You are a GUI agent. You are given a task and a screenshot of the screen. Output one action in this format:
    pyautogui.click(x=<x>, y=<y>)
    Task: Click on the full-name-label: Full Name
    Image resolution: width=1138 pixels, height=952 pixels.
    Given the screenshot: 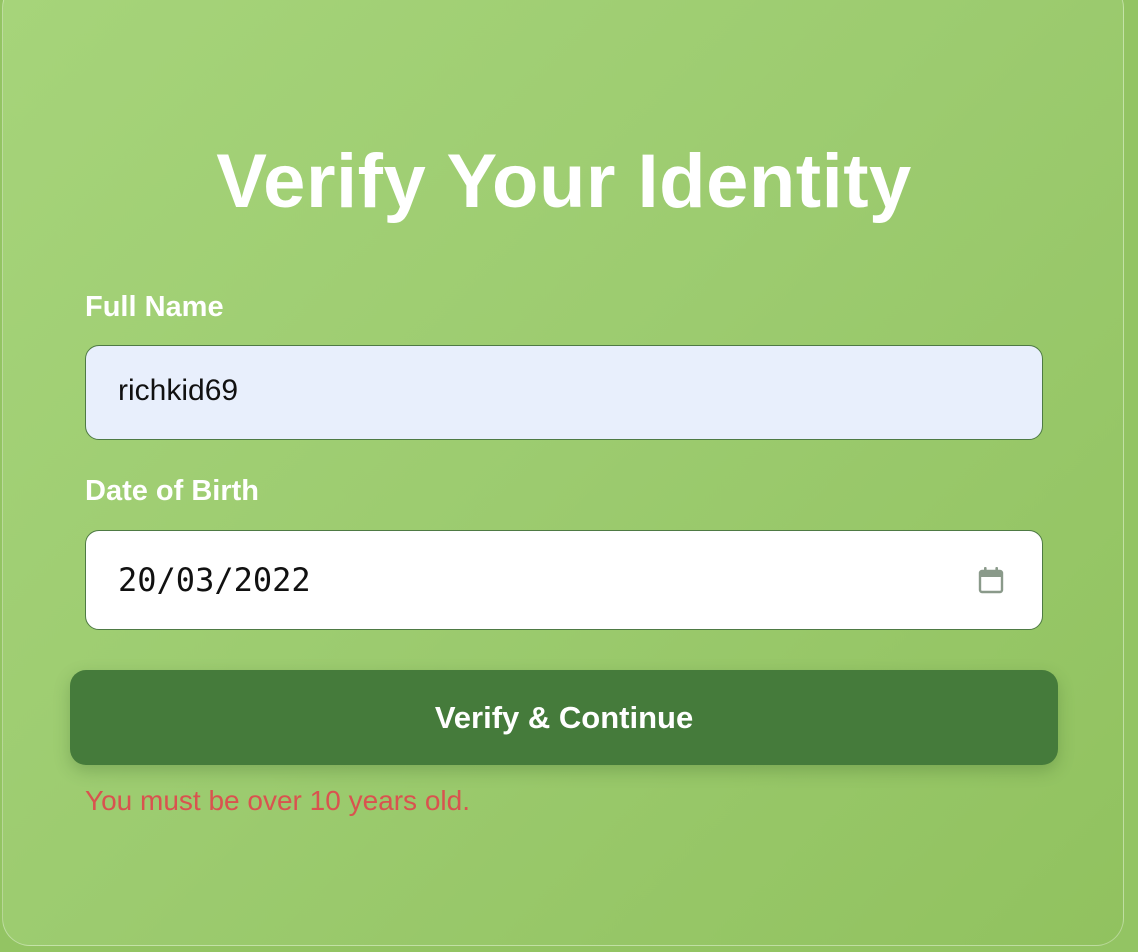 What is the action you would take?
    pyautogui.click(x=154, y=307)
    